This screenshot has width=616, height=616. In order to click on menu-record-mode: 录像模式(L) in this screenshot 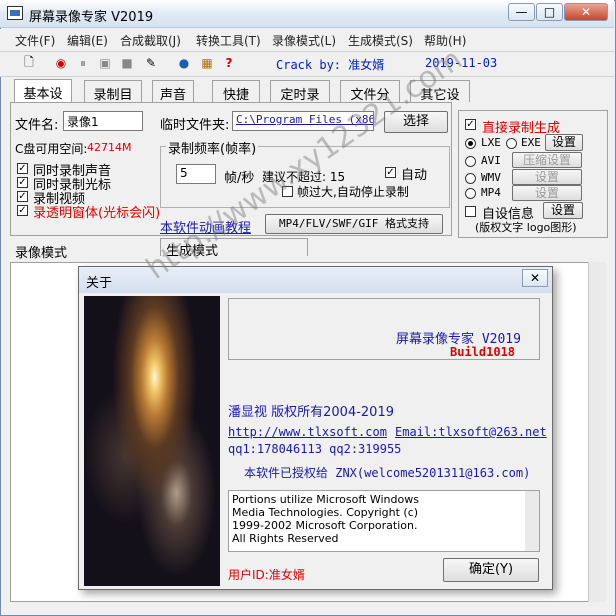, I will do `click(304, 40)`.